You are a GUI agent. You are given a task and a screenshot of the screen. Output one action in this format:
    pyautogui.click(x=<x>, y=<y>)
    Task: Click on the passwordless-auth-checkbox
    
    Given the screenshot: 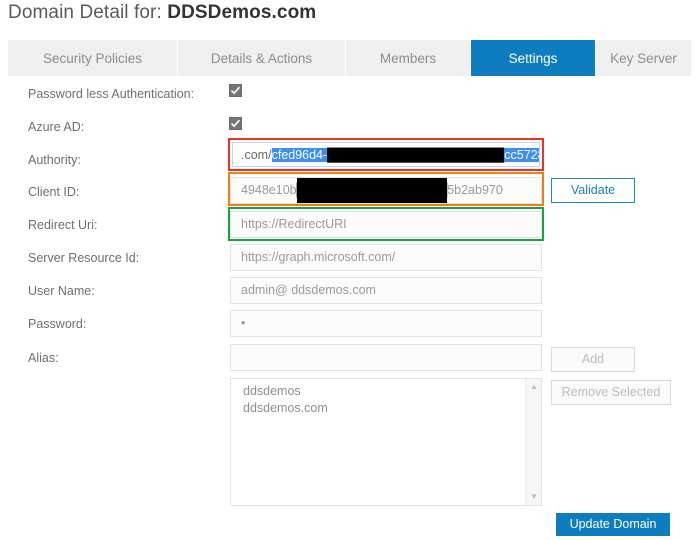 What is the action you would take?
    pyautogui.click(x=235, y=90)
    